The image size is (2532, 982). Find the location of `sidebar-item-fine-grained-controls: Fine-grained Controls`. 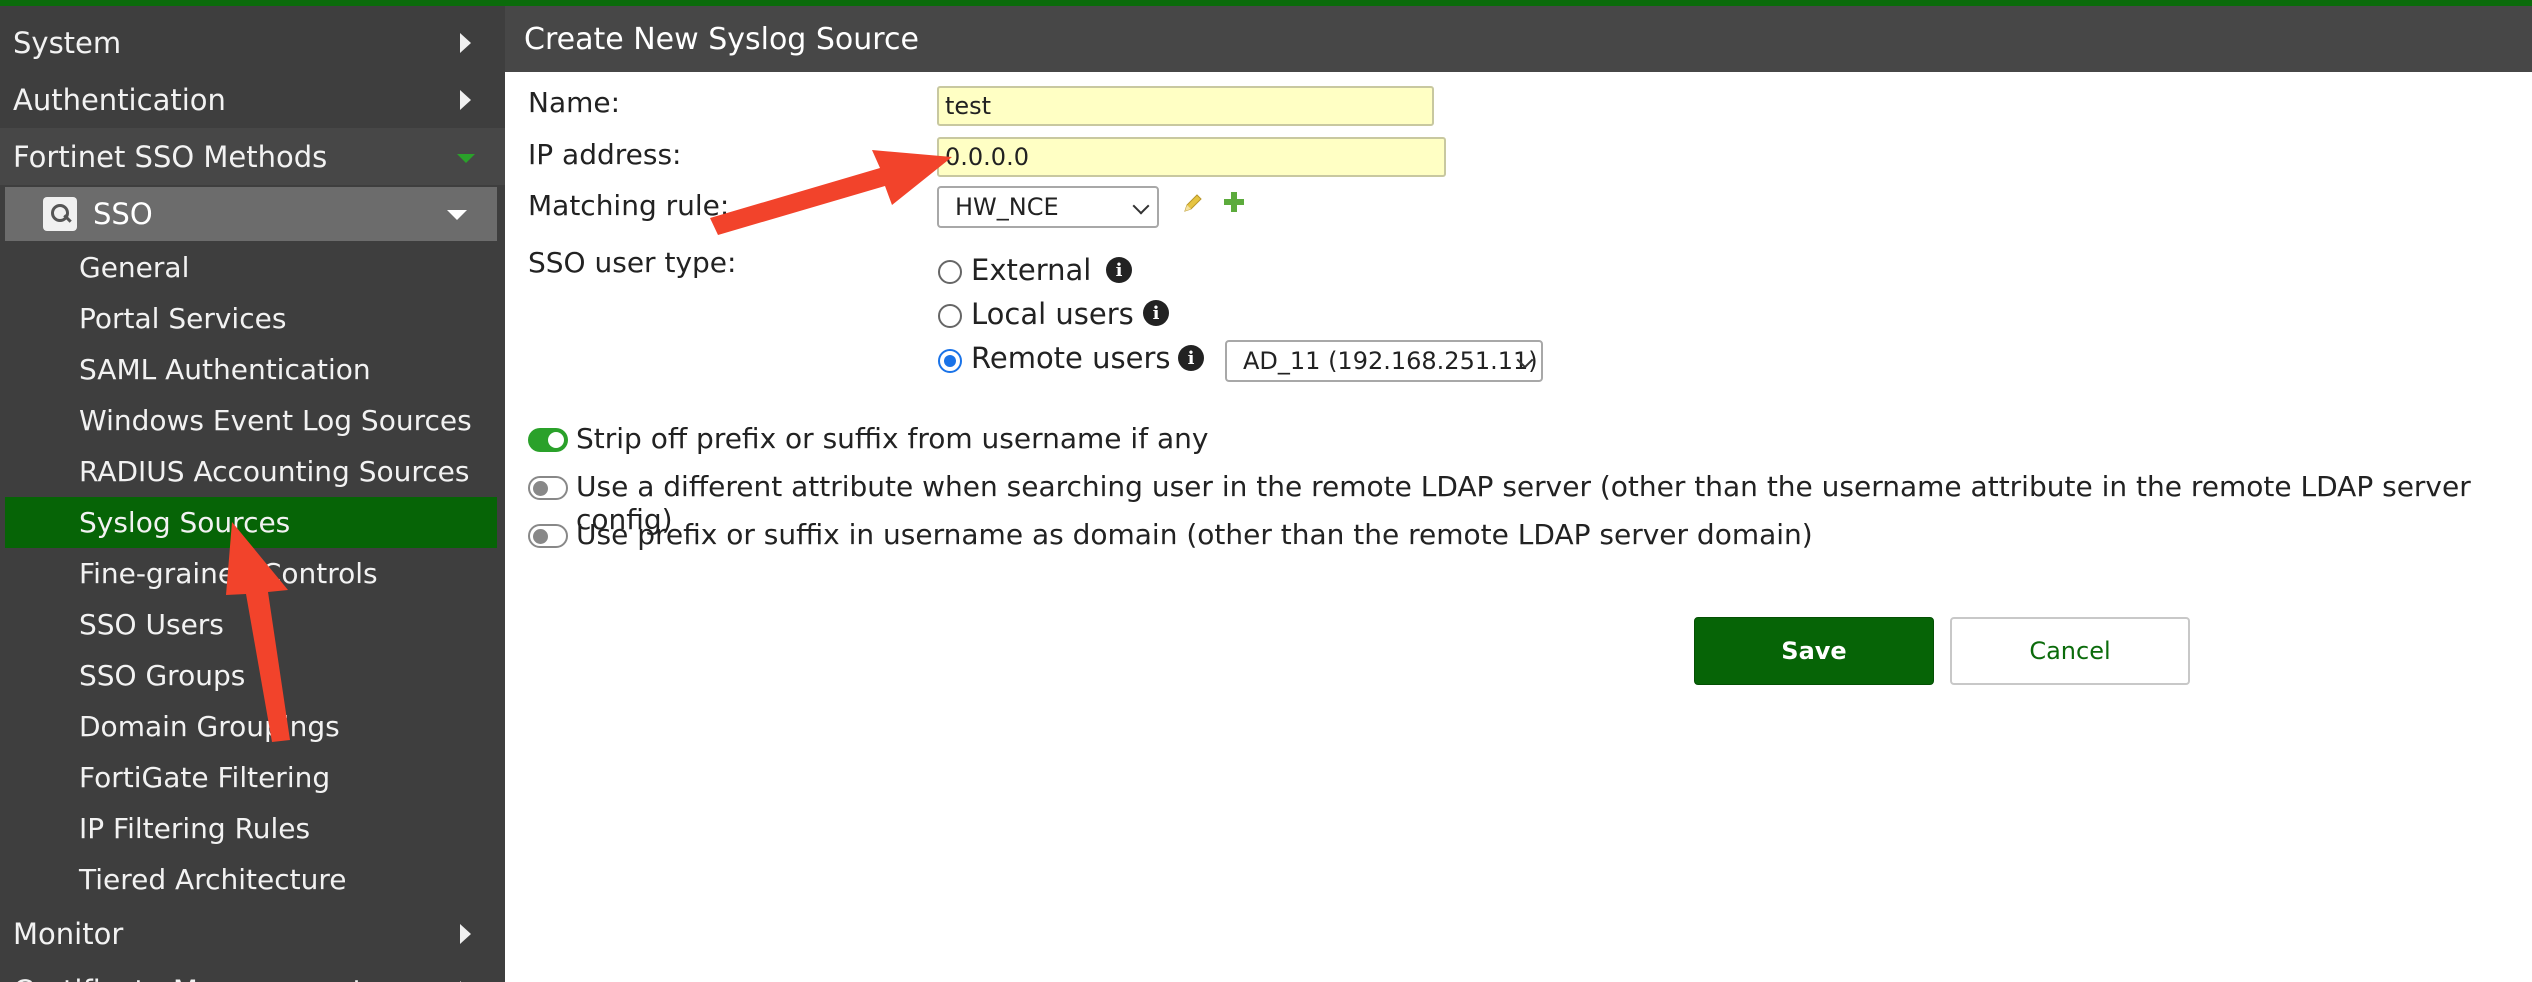

sidebar-item-fine-grained-controls: Fine-grained Controls is located at coordinates (251, 573).